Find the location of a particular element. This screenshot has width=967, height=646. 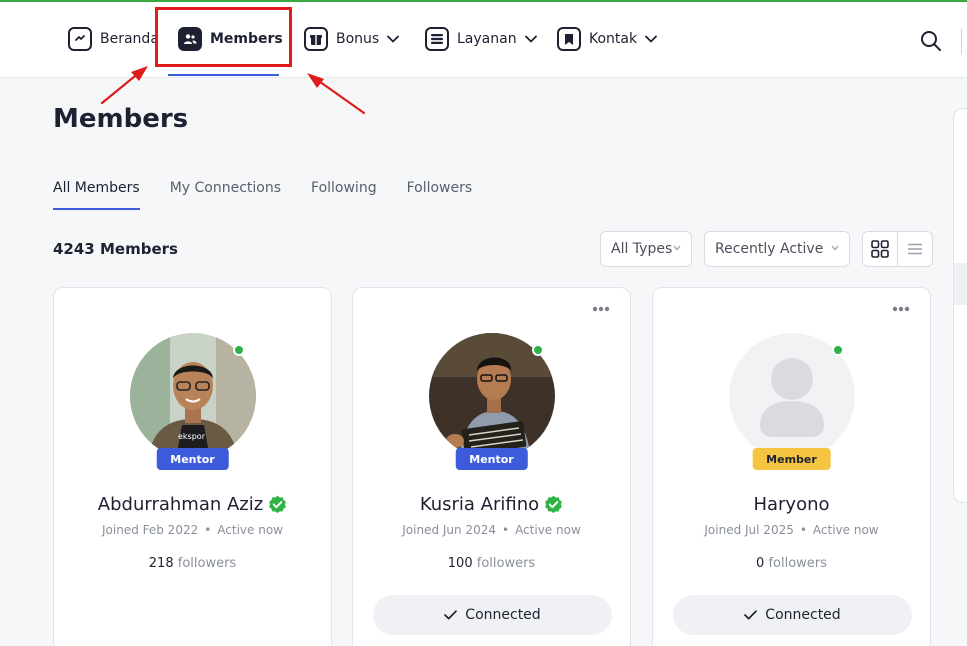

joined-date: Joined Jun 2024 is located at coordinates (449, 530).